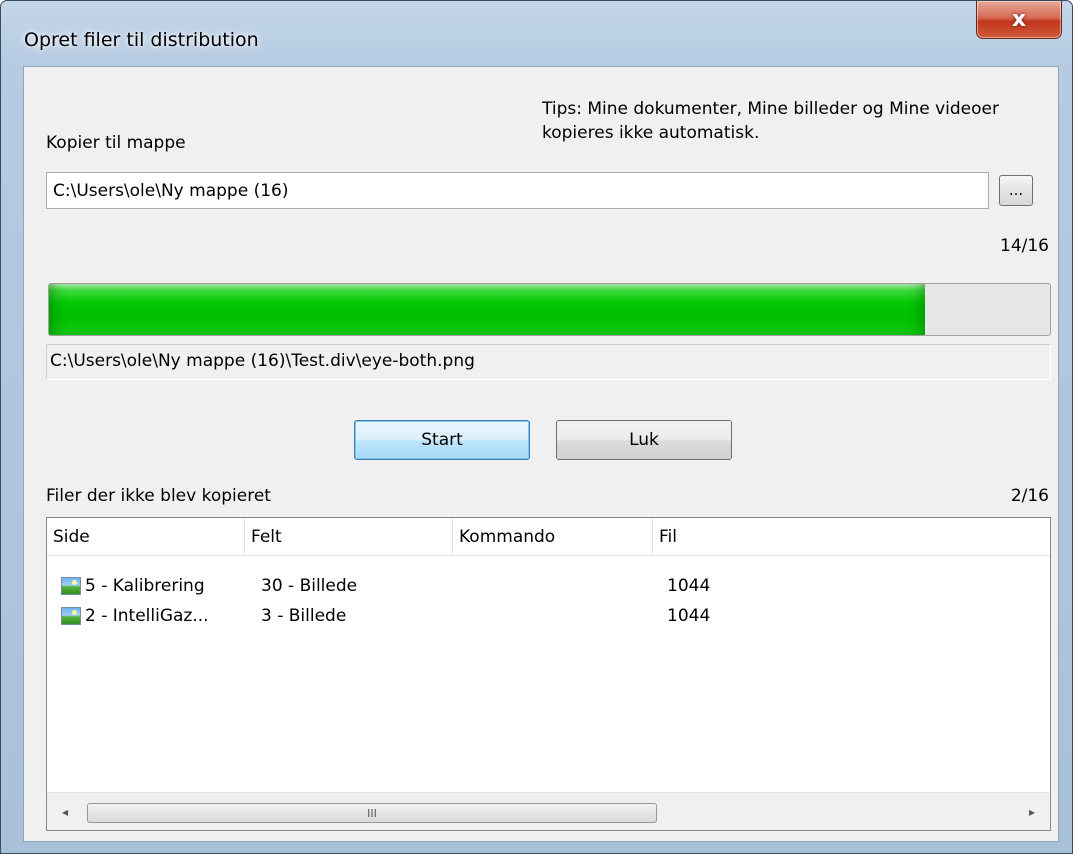  What do you see at coordinates (141, 40) in the screenshot?
I see `window-title: Opret filer til distribution` at bounding box center [141, 40].